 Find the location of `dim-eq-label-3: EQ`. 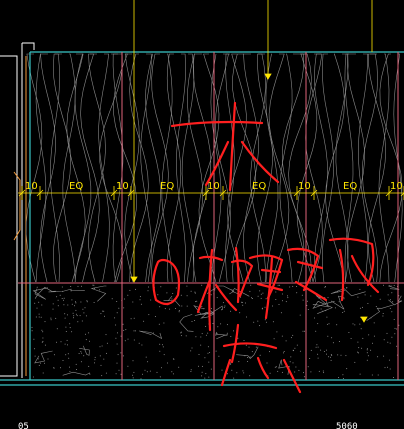

dim-eq-label-3: EQ is located at coordinates (259, 186).